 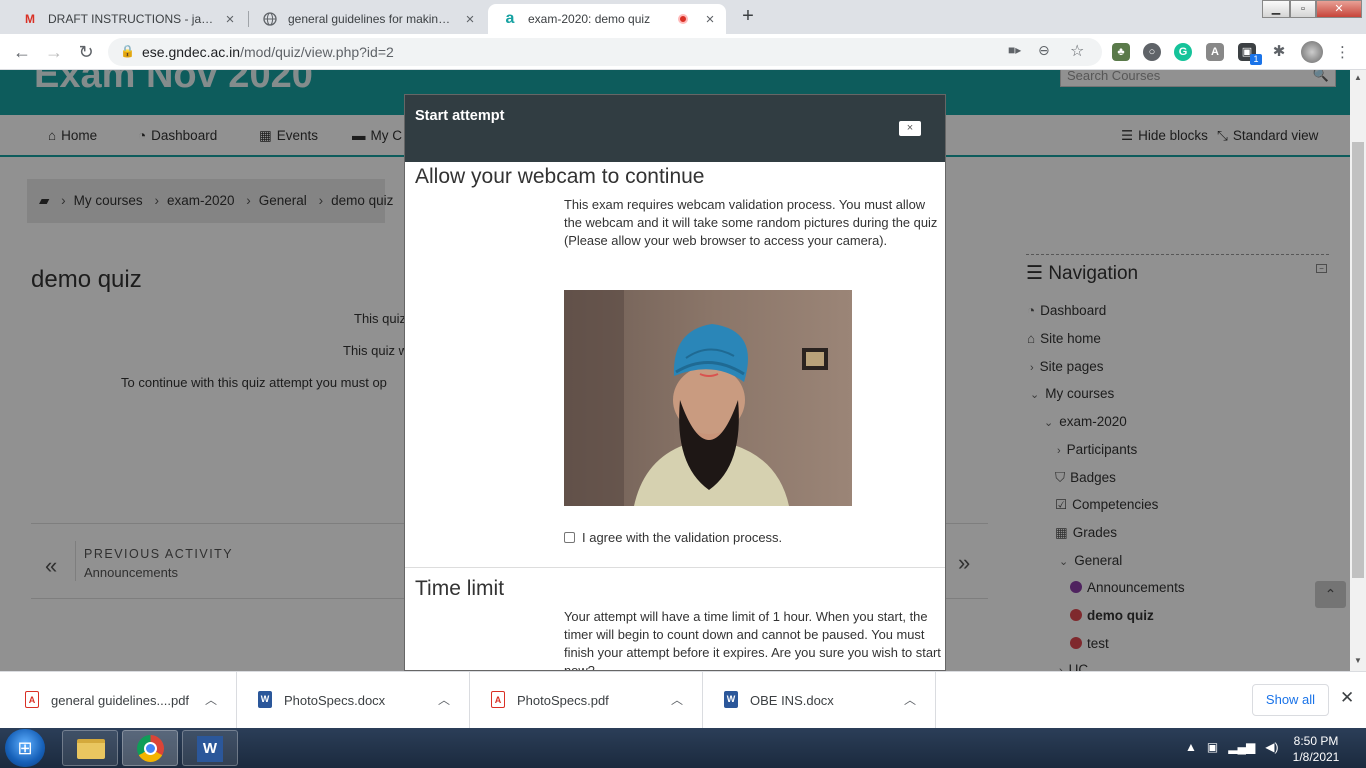 What do you see at coordinates (1014, 50) in the screenshot?
I see `camera-in-use-icon: ■▸` at bounding box center [1014, 50].